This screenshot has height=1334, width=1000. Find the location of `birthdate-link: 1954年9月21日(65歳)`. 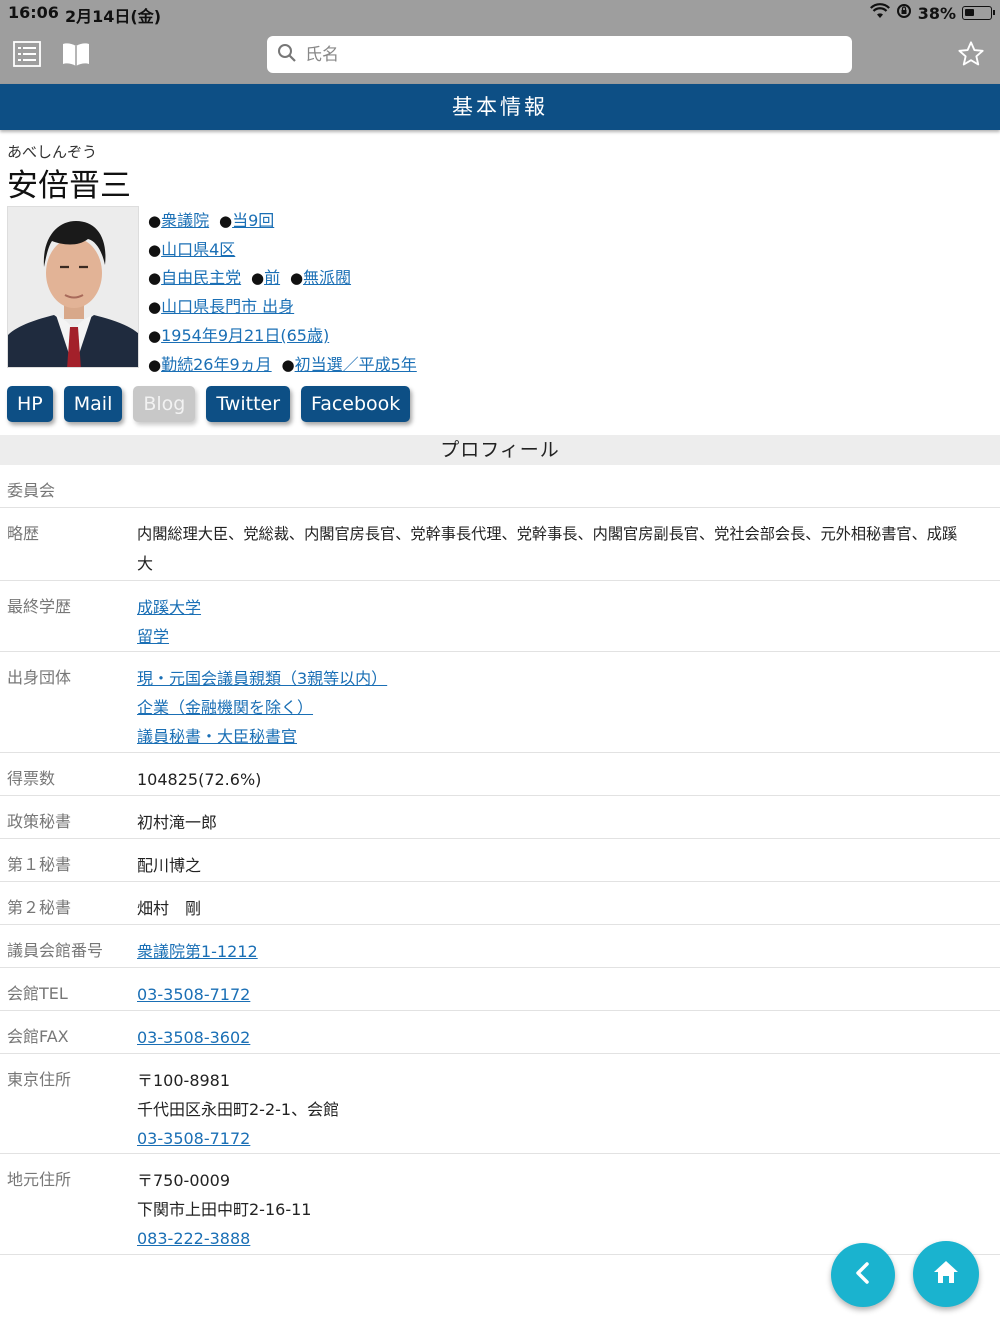

birthdate-link: 1954年9月21日(65歳) is located at coordinates (245, 335).